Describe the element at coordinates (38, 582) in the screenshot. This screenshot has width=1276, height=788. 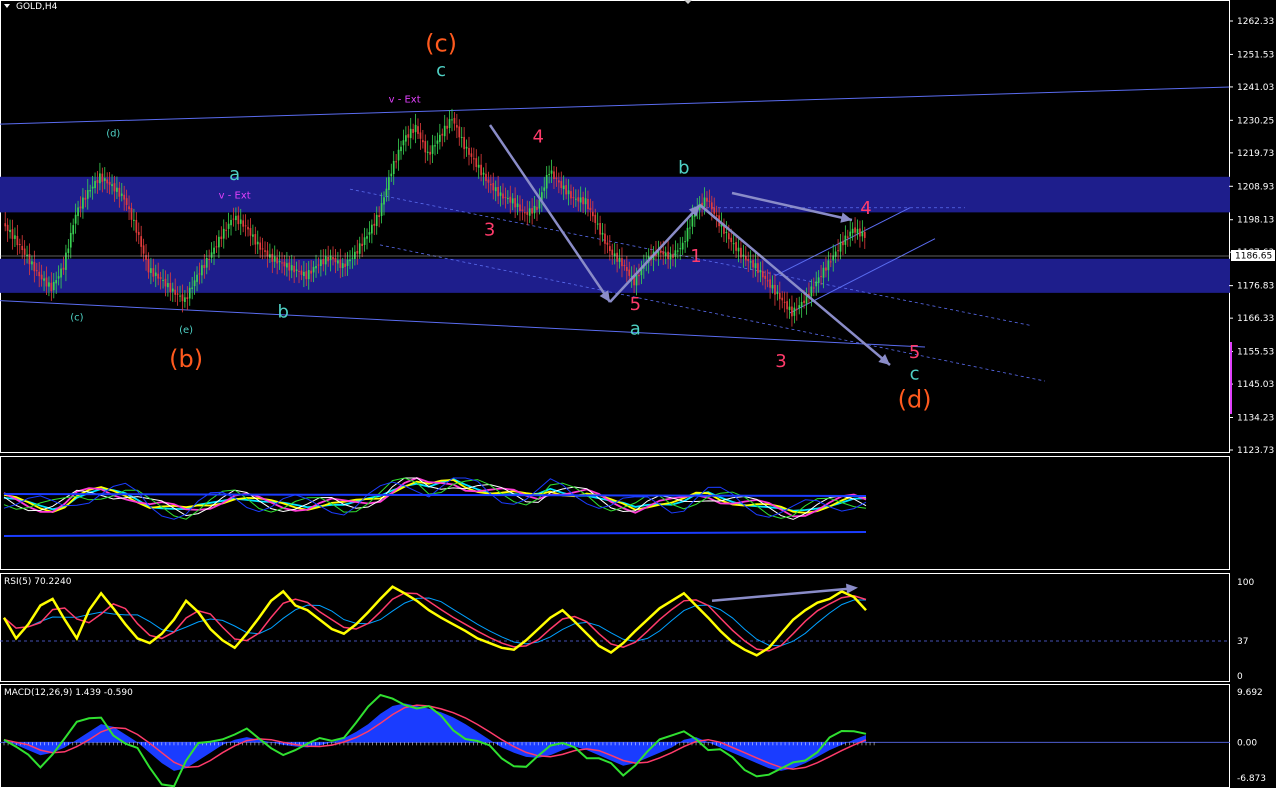
I see `rsi-title: RSI(5) 70.2240` at that location.